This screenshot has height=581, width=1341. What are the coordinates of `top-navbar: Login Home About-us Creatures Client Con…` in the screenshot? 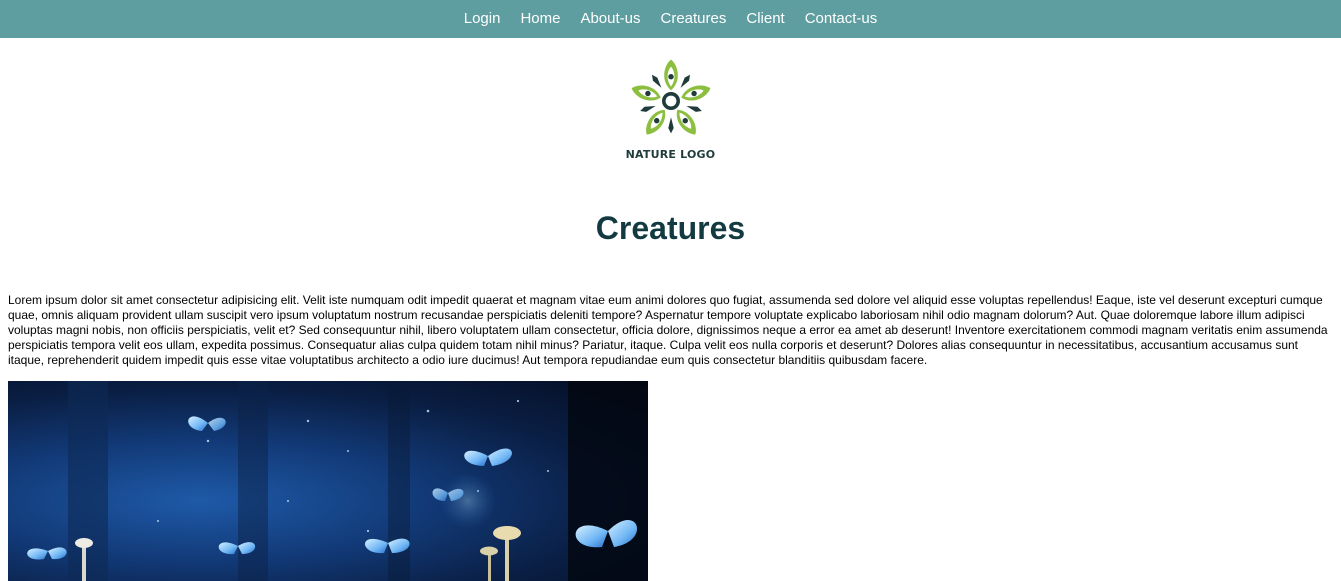 It's located at (670, 19).